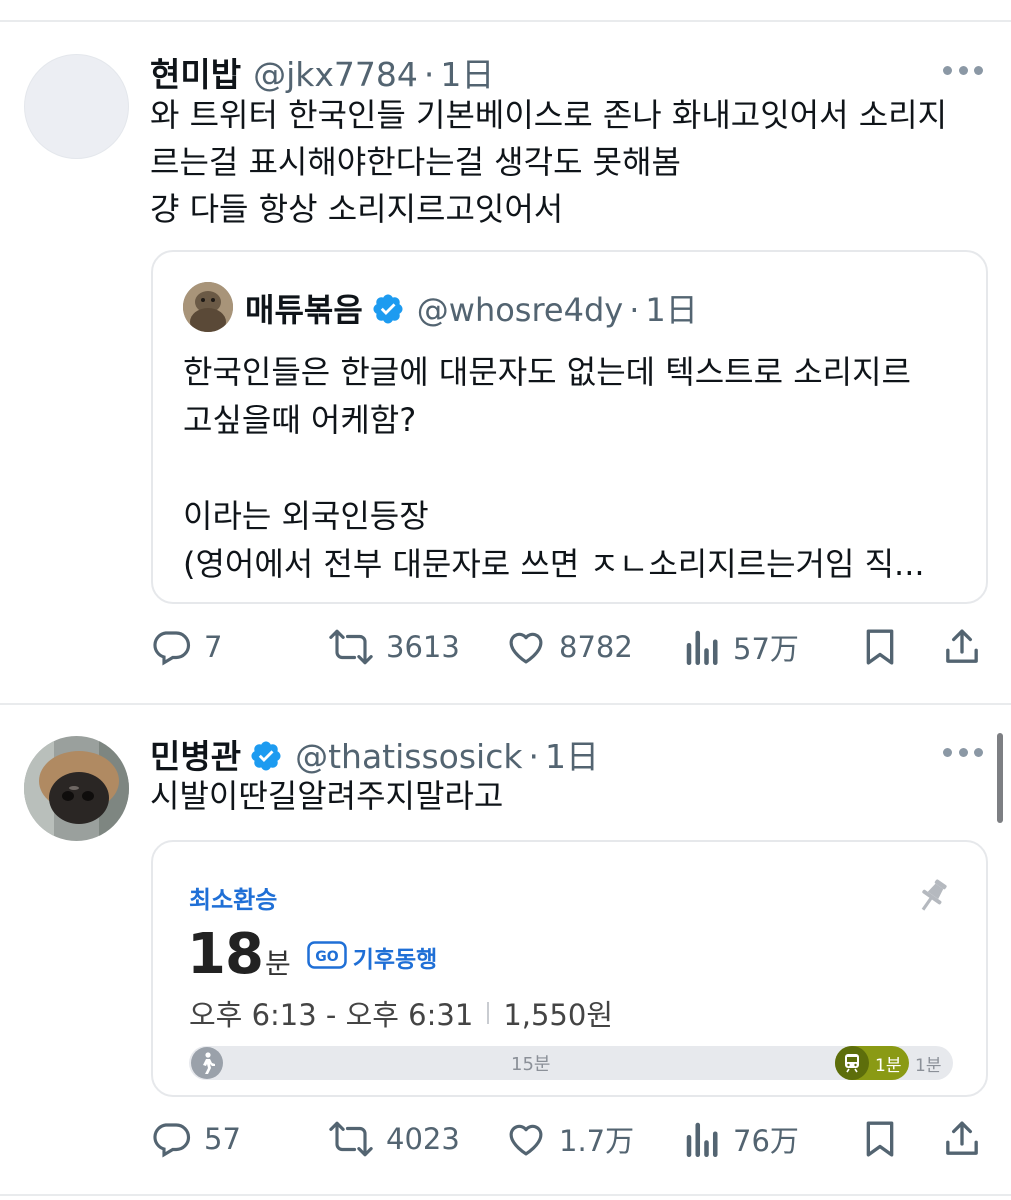 The image size is (1011, 1200). I want to click on tweet-text-line: 와 트위터 한국인들 기본베이스로 존나 화내고잇어서 소리지, so click(549, 115).